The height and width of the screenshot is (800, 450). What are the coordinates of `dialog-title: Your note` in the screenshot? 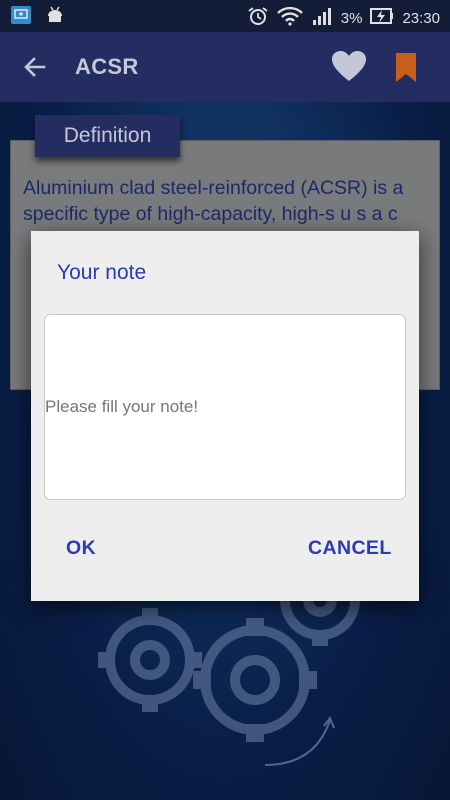 It's located at (102, 272).